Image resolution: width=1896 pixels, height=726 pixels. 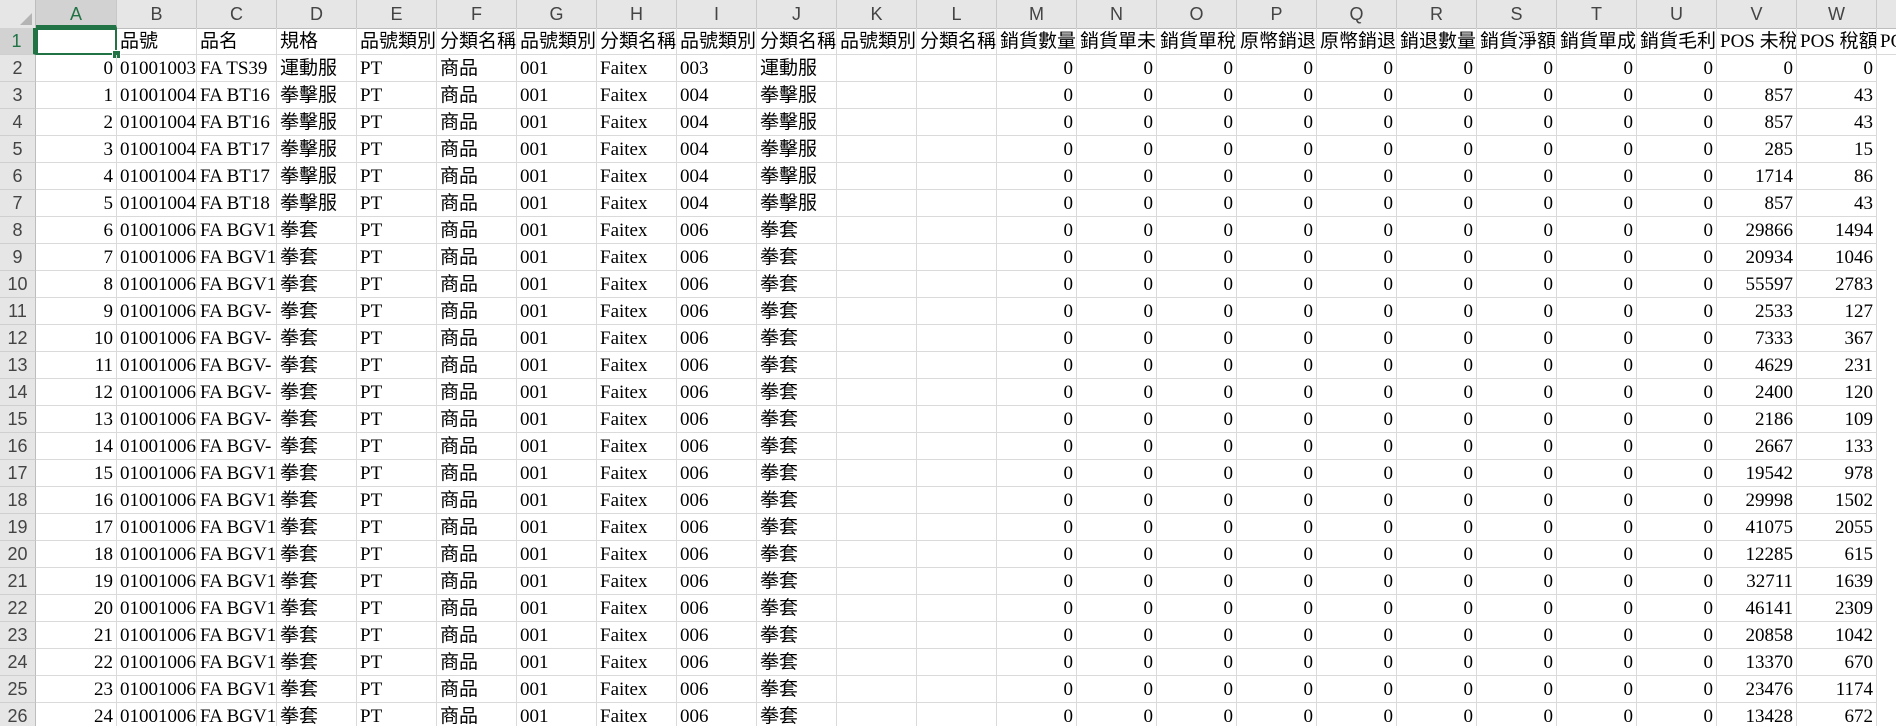 I want to click on column-header-o: O, so click(x=1197, y=14).